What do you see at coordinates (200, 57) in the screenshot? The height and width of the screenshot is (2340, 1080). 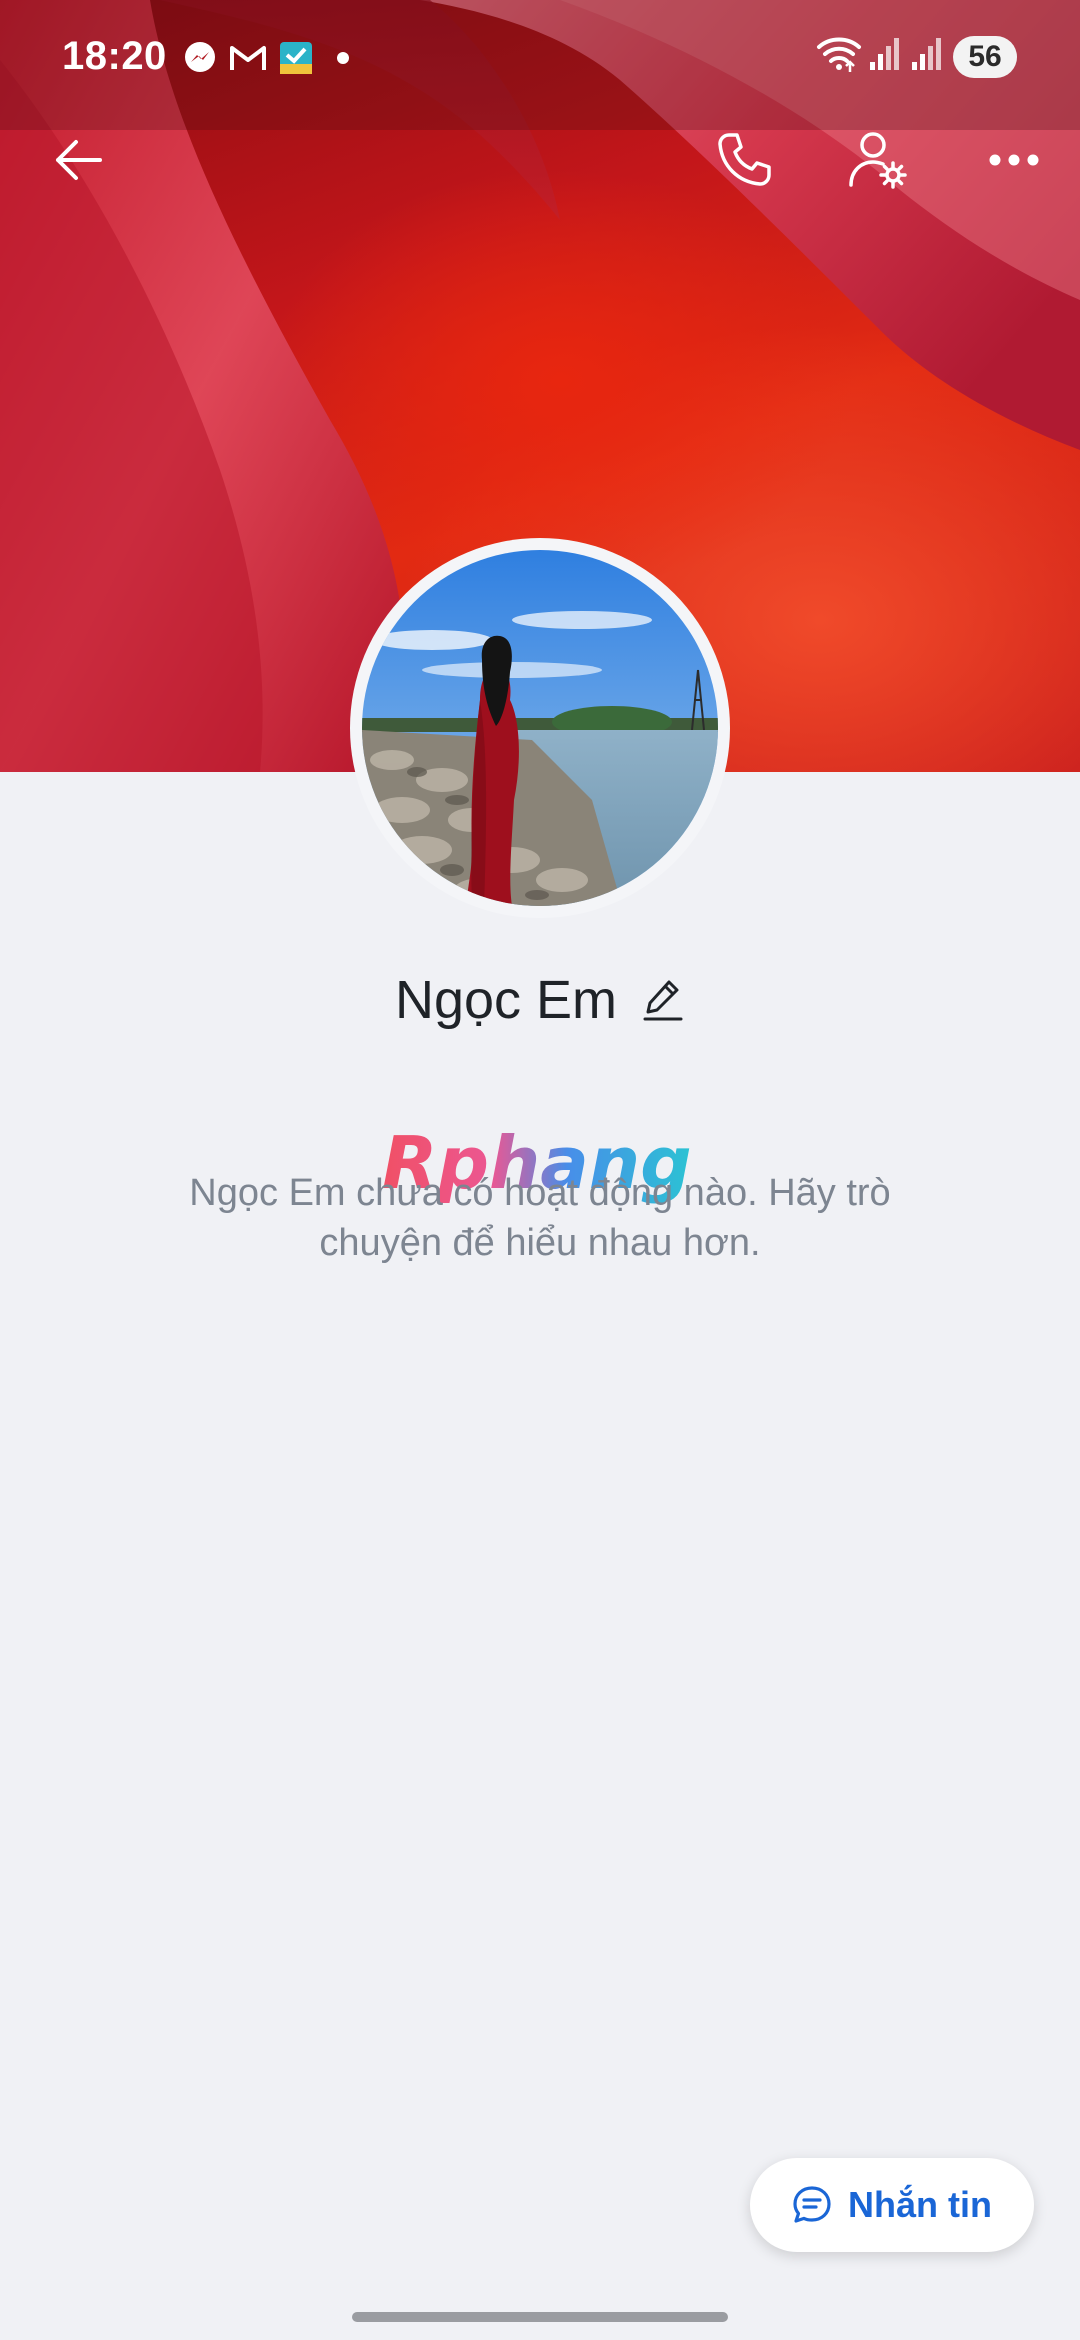 I see `messenger-icon` at bounding box center [200, 57].